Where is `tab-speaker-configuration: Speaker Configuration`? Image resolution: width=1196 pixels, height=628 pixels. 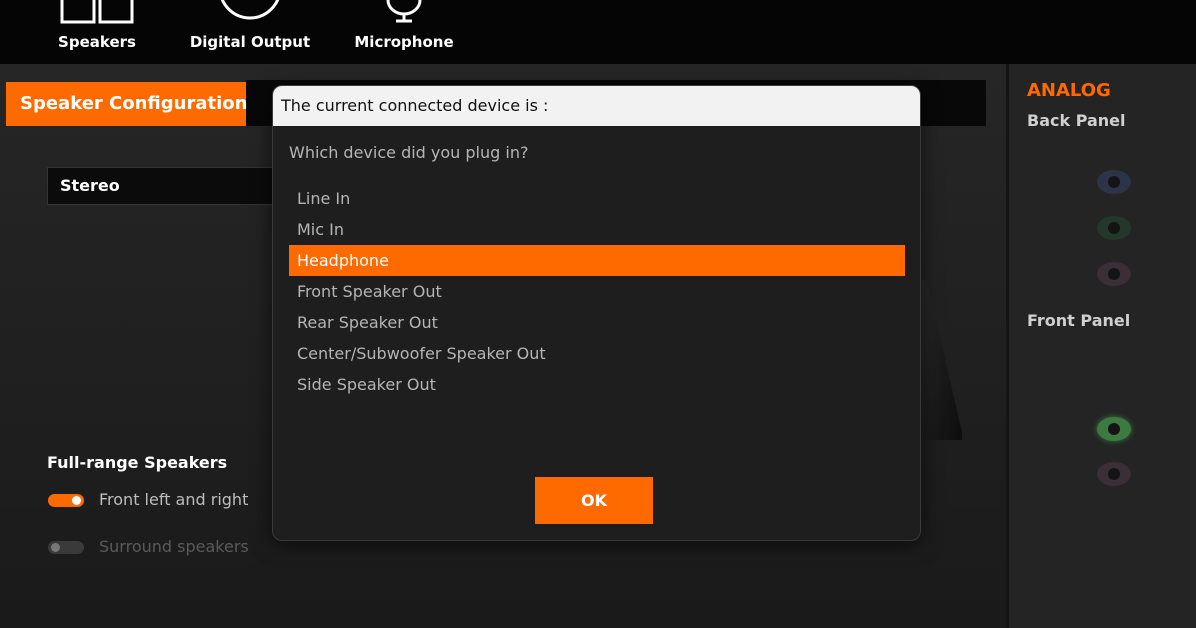 tab-speaker-configuration: Speaker Configuration is located at coordinates (126, 104).